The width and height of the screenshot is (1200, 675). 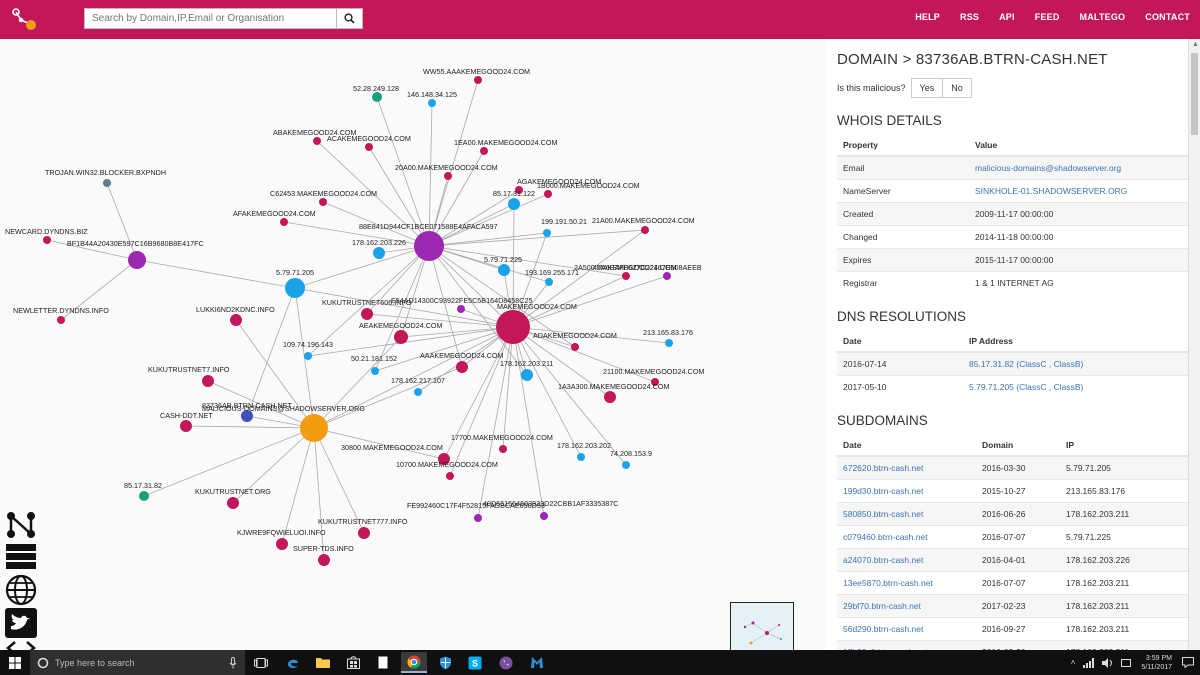 I want to click on graph-node-label: CASH-DDT.NET, so click(x=186, y=415).